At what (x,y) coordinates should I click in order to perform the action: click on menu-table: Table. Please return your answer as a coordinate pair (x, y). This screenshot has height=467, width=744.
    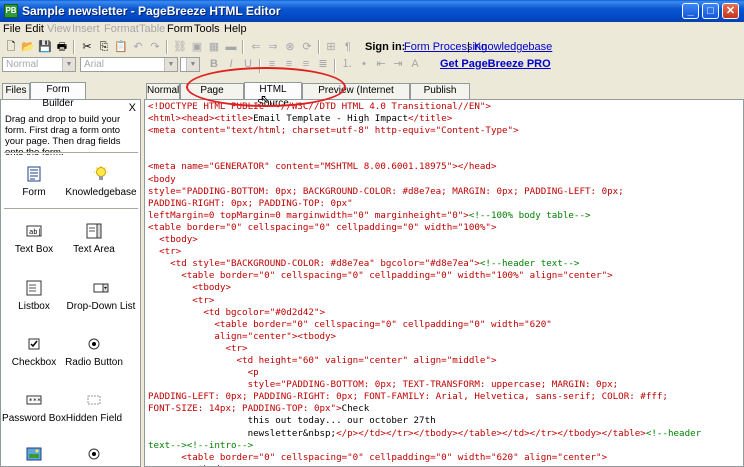
    Looking at the image, I should click on (152, 29).